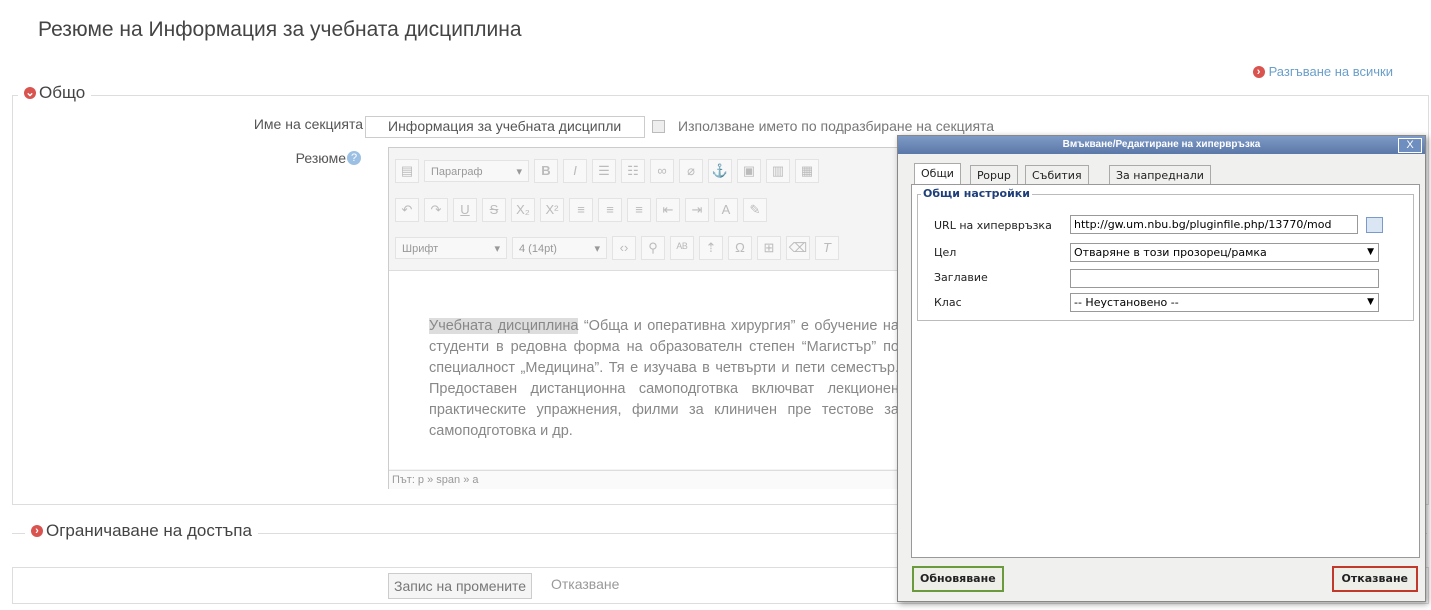 This screenshot has height=610, width=1431. Describe the element at coordinates (993, 225) in the screenshot. I see `url-label: URL на хипервръзка` at that location.